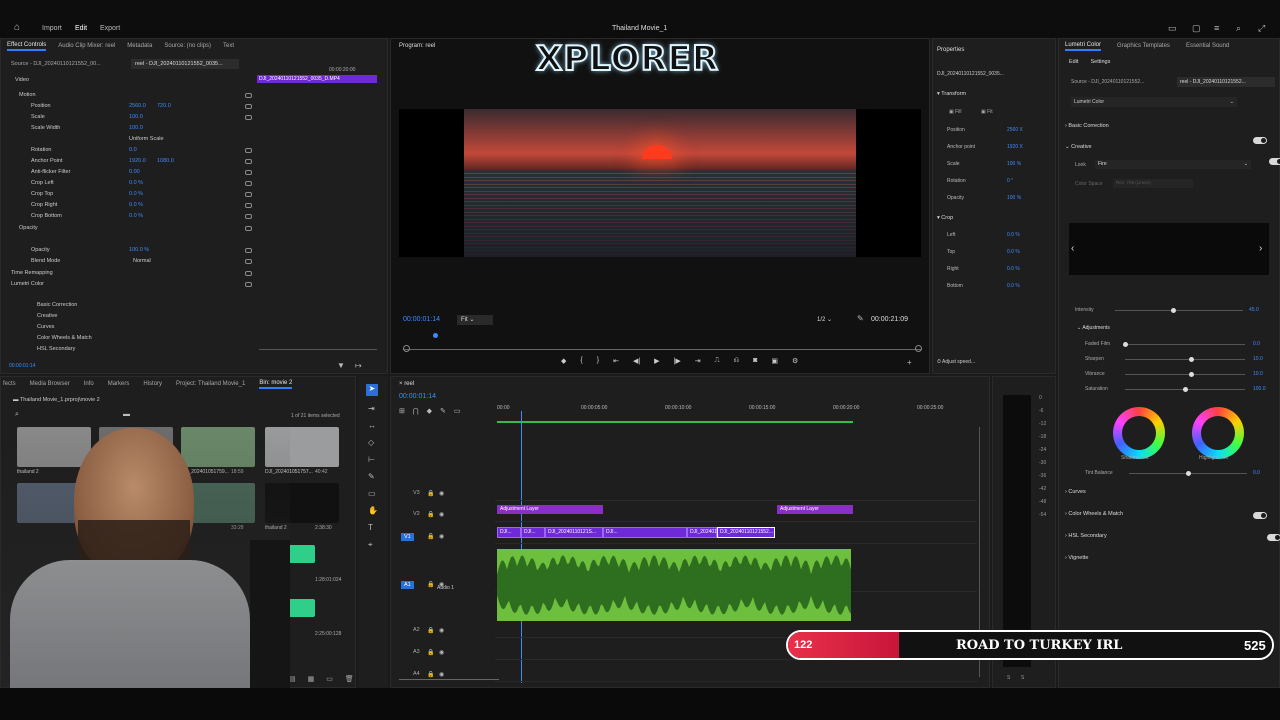  Describe the element at coordinates (987, 112) in the screenshot. I see `fit-option: ▣ Fit` at that location.